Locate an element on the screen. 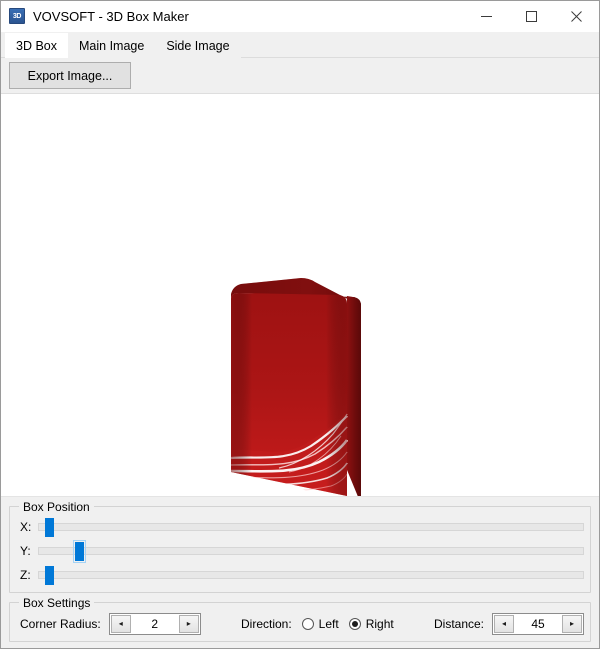 Image resolution: width=600 pixels, height=649 pixels. tab-side-image: Side Image is located at coordinates (198, 45).